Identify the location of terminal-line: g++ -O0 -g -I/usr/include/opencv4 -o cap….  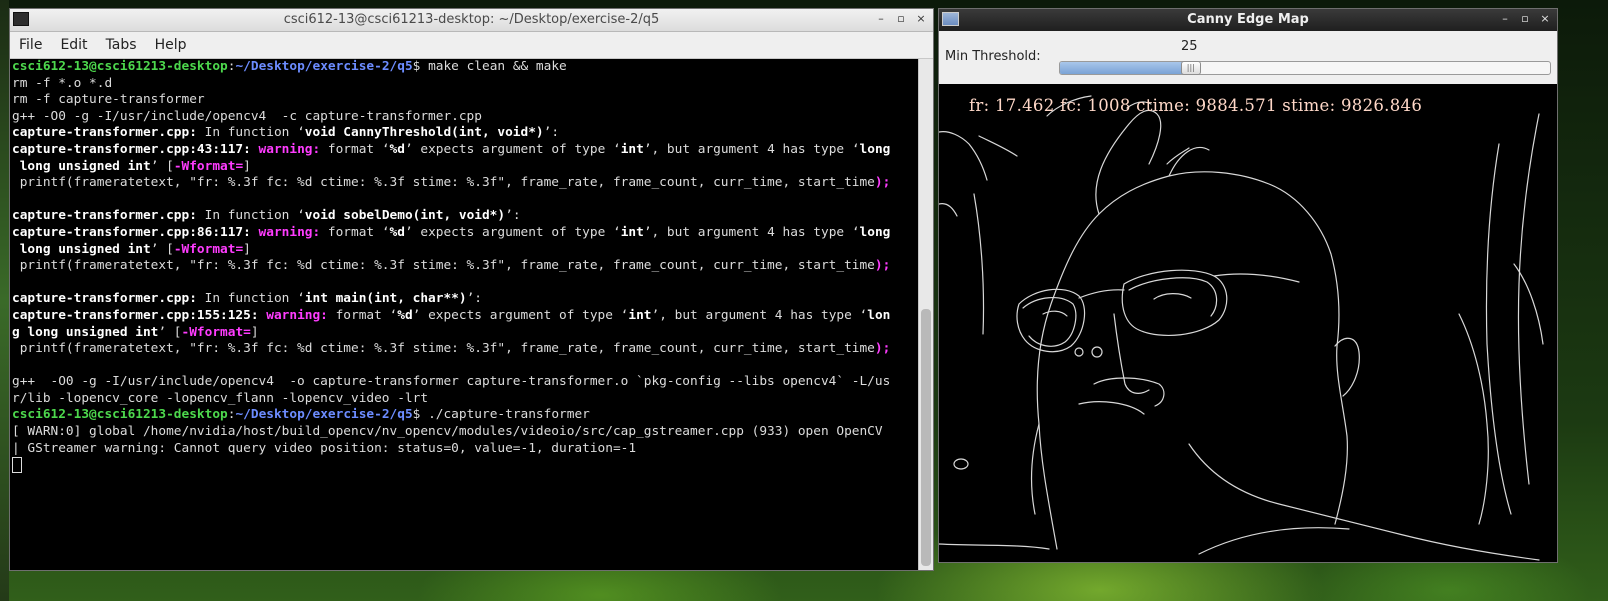
(464, 382).